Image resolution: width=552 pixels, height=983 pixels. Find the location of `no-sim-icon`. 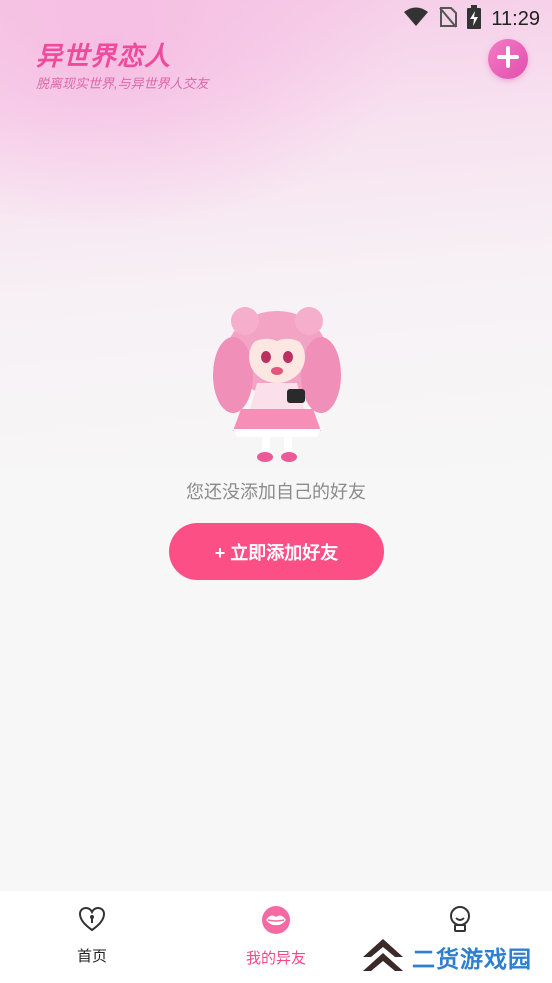

no-sim-icon is located at coordinates (448, 19).